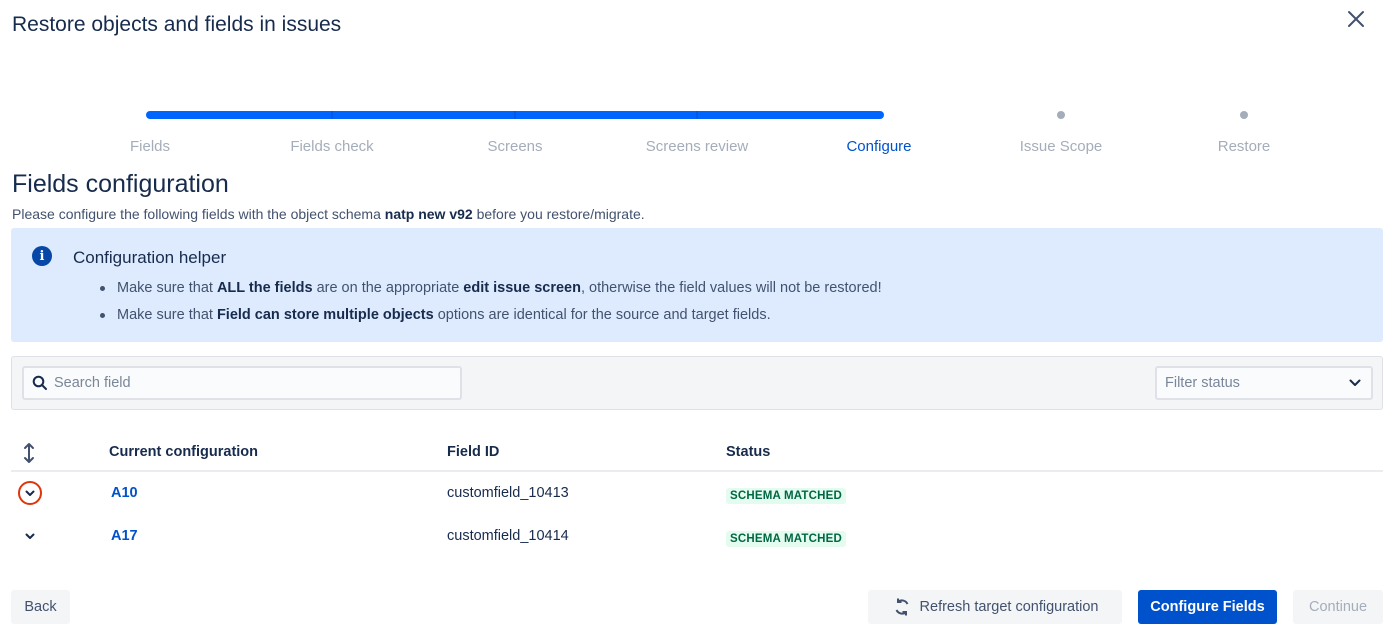 The image size is (1395, 634). I want to click on filter-status-placeholder: Filter status, so click(1202, 383).